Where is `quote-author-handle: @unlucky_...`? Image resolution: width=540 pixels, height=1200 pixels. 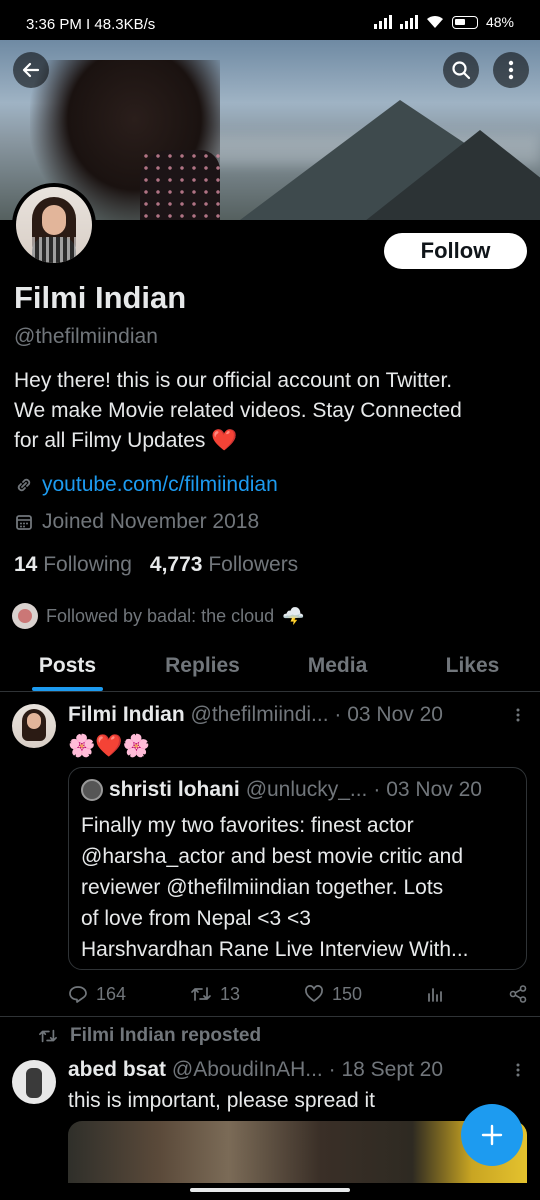
quote-author-handle: @unlucky_... is located at coordinates (306, 789).